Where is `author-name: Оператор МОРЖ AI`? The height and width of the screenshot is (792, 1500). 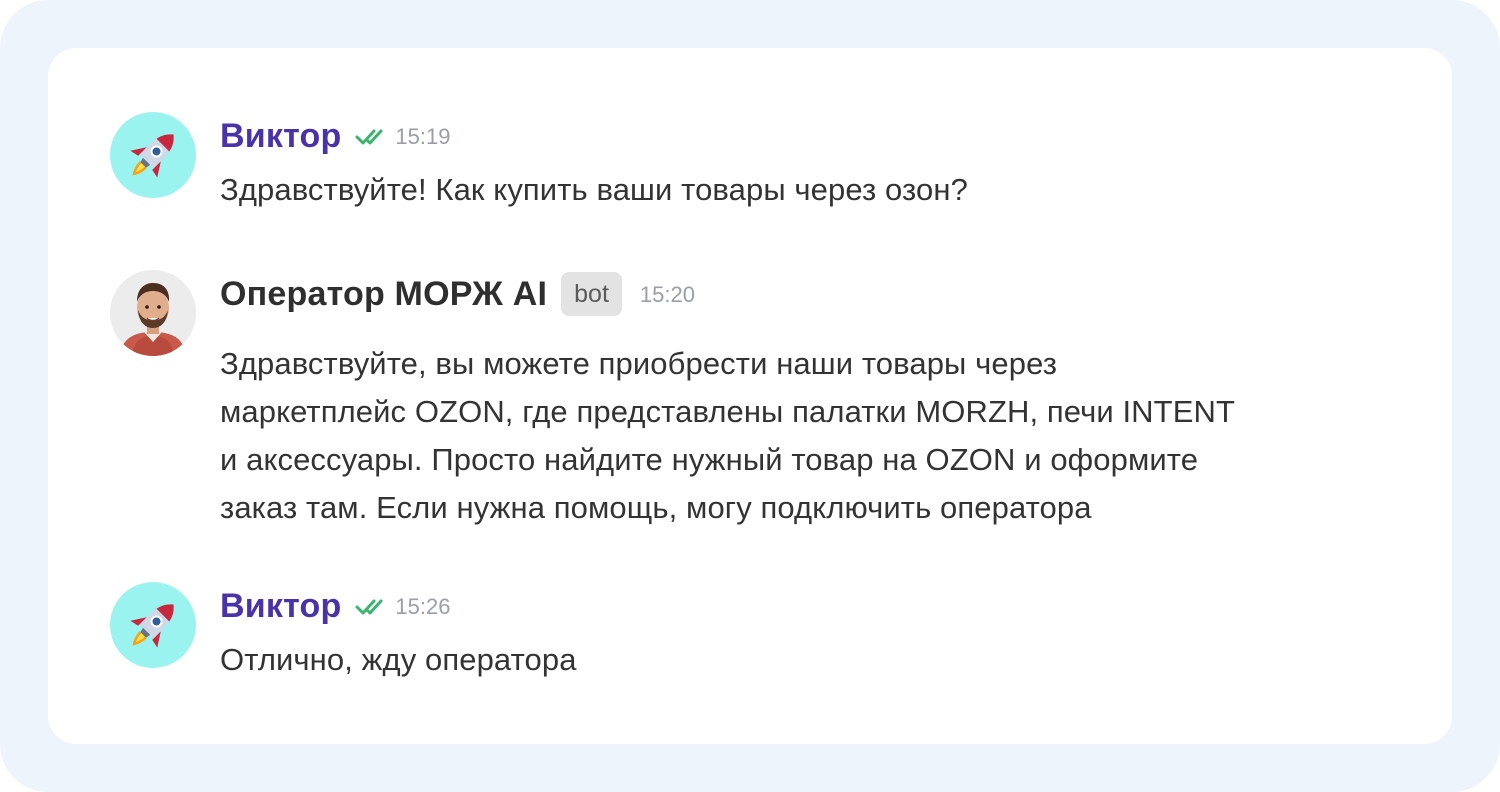 author-name: Оператор МОРЖ AI is located at coordinates (383, 294).